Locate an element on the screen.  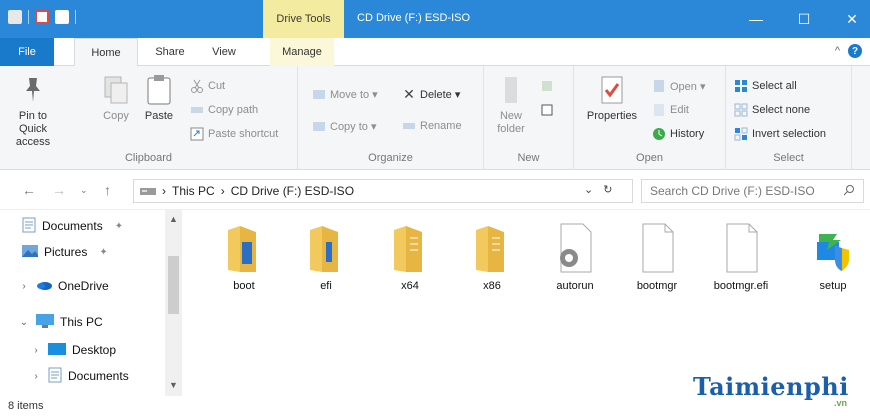
nav-item-this-pc: ⌄ This PC is located at coordinates (60, 322).